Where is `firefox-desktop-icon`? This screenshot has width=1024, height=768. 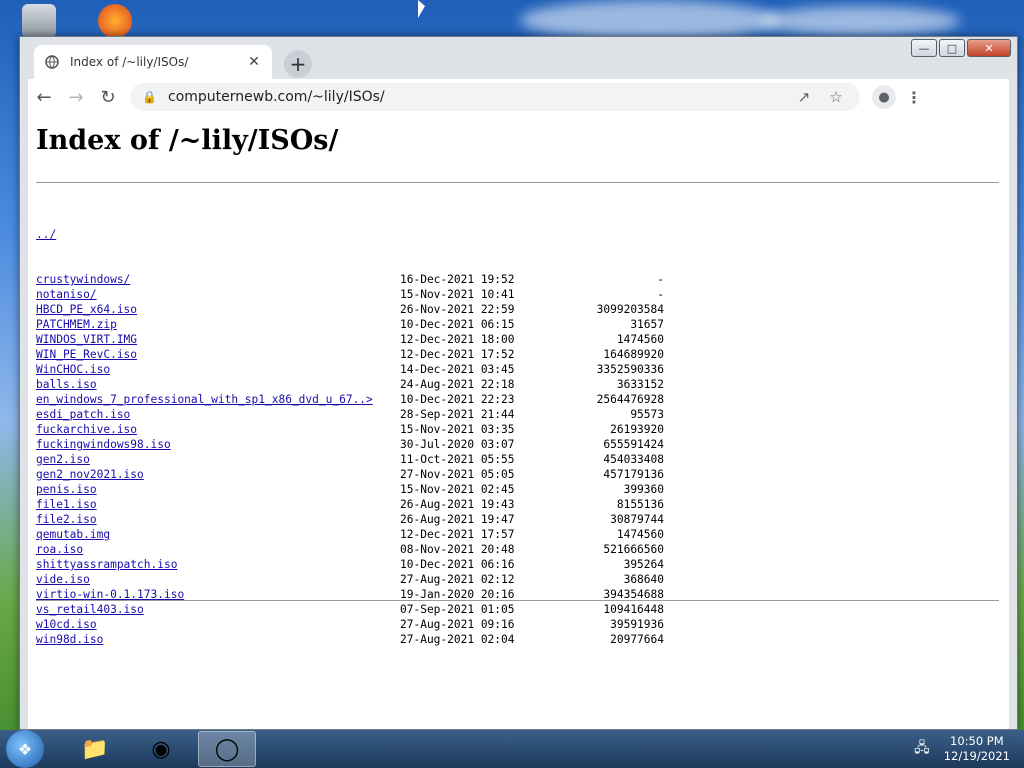 firefox-desktop-icon is located at coordinates (115, 21).